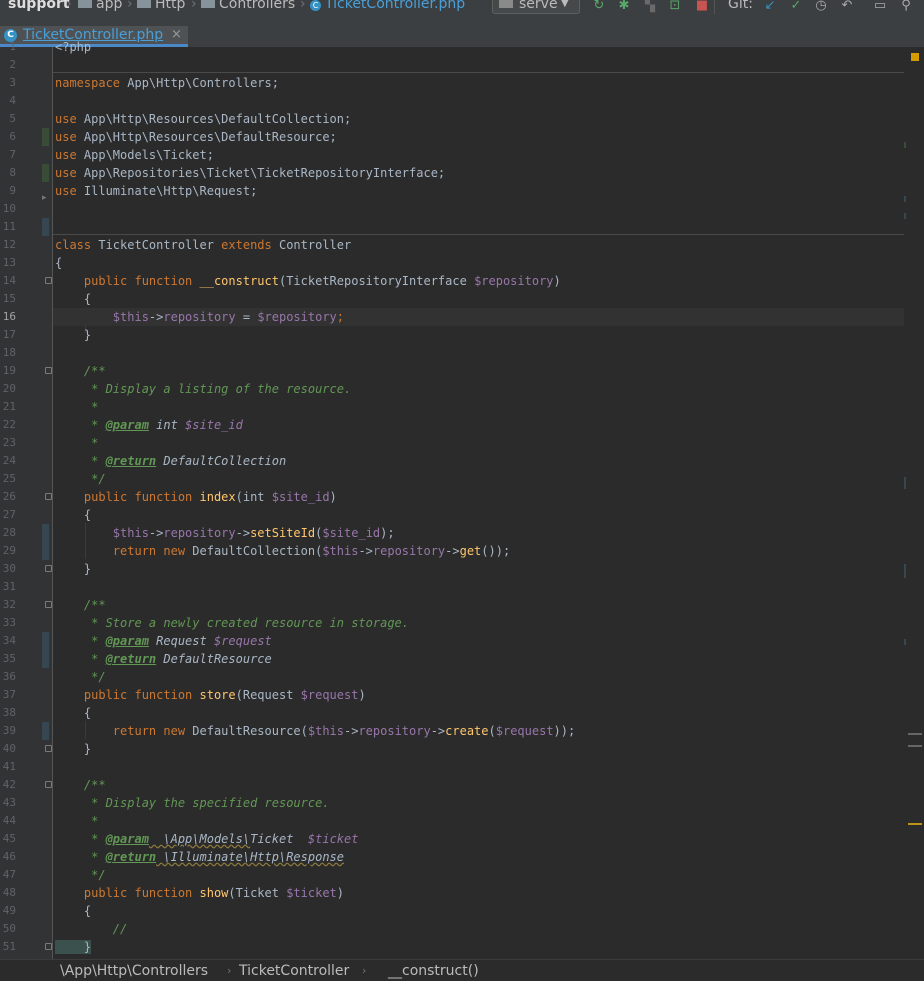 This screenshot has width=924, height=981. I want to click on code-line: * Display the specified resource., so click(192, 803).